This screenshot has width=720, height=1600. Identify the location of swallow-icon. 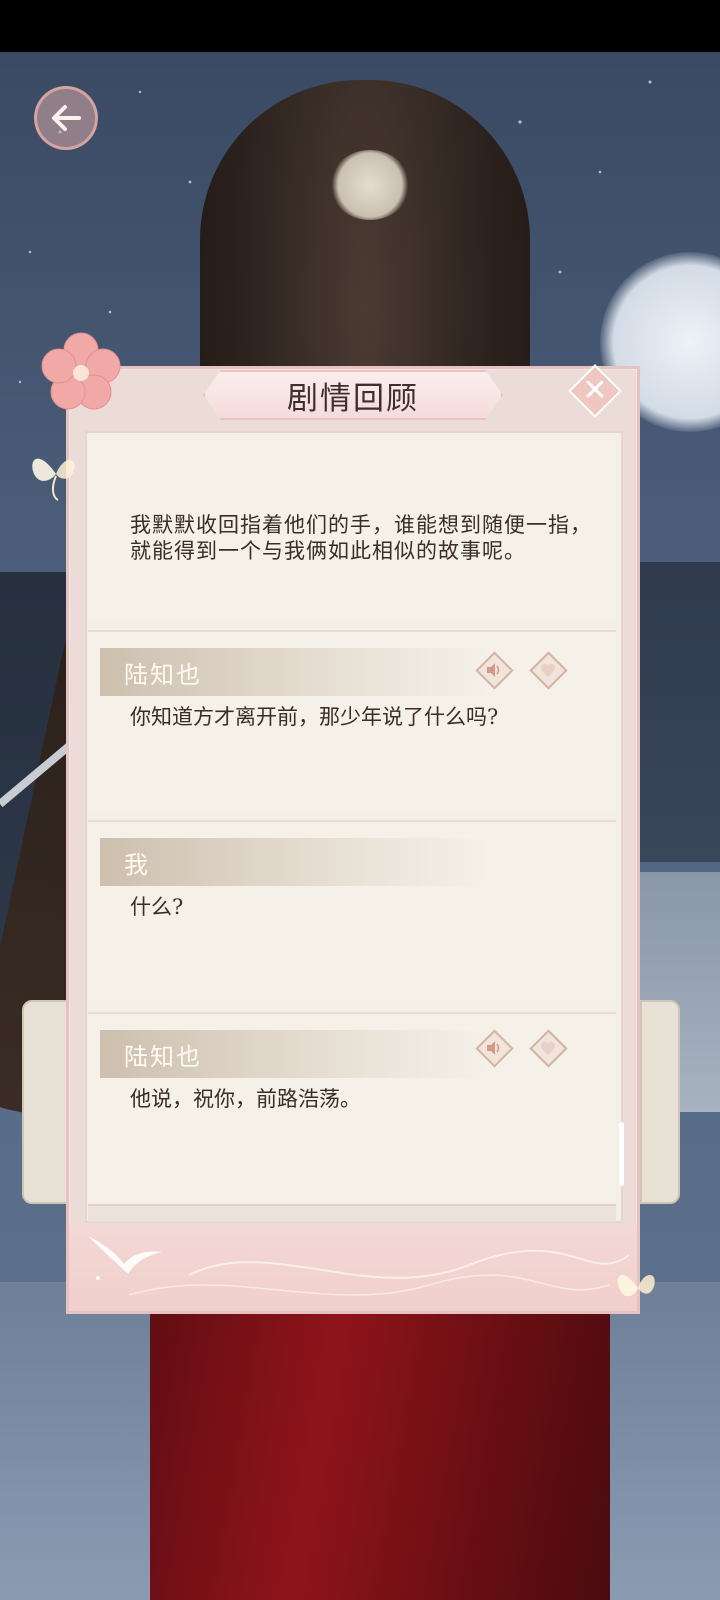
(125, 1258).